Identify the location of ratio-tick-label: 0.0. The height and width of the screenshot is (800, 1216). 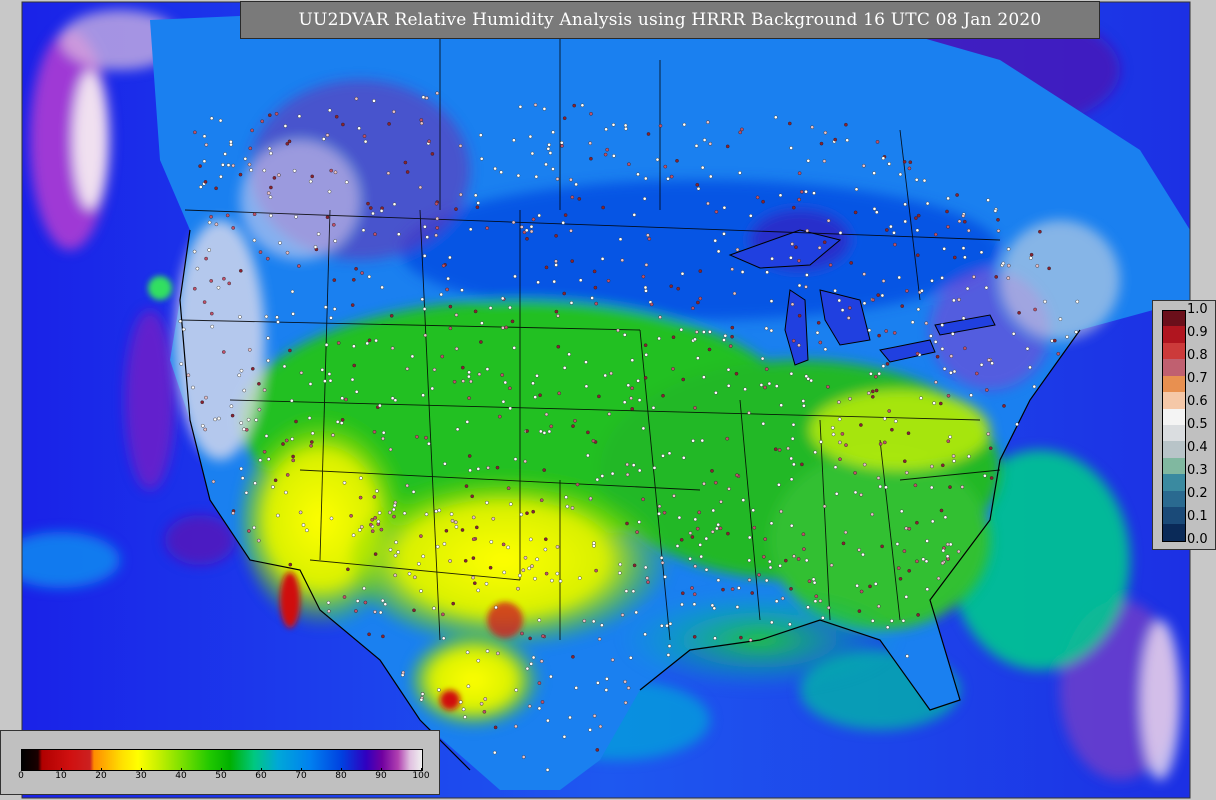
(1197, 539).